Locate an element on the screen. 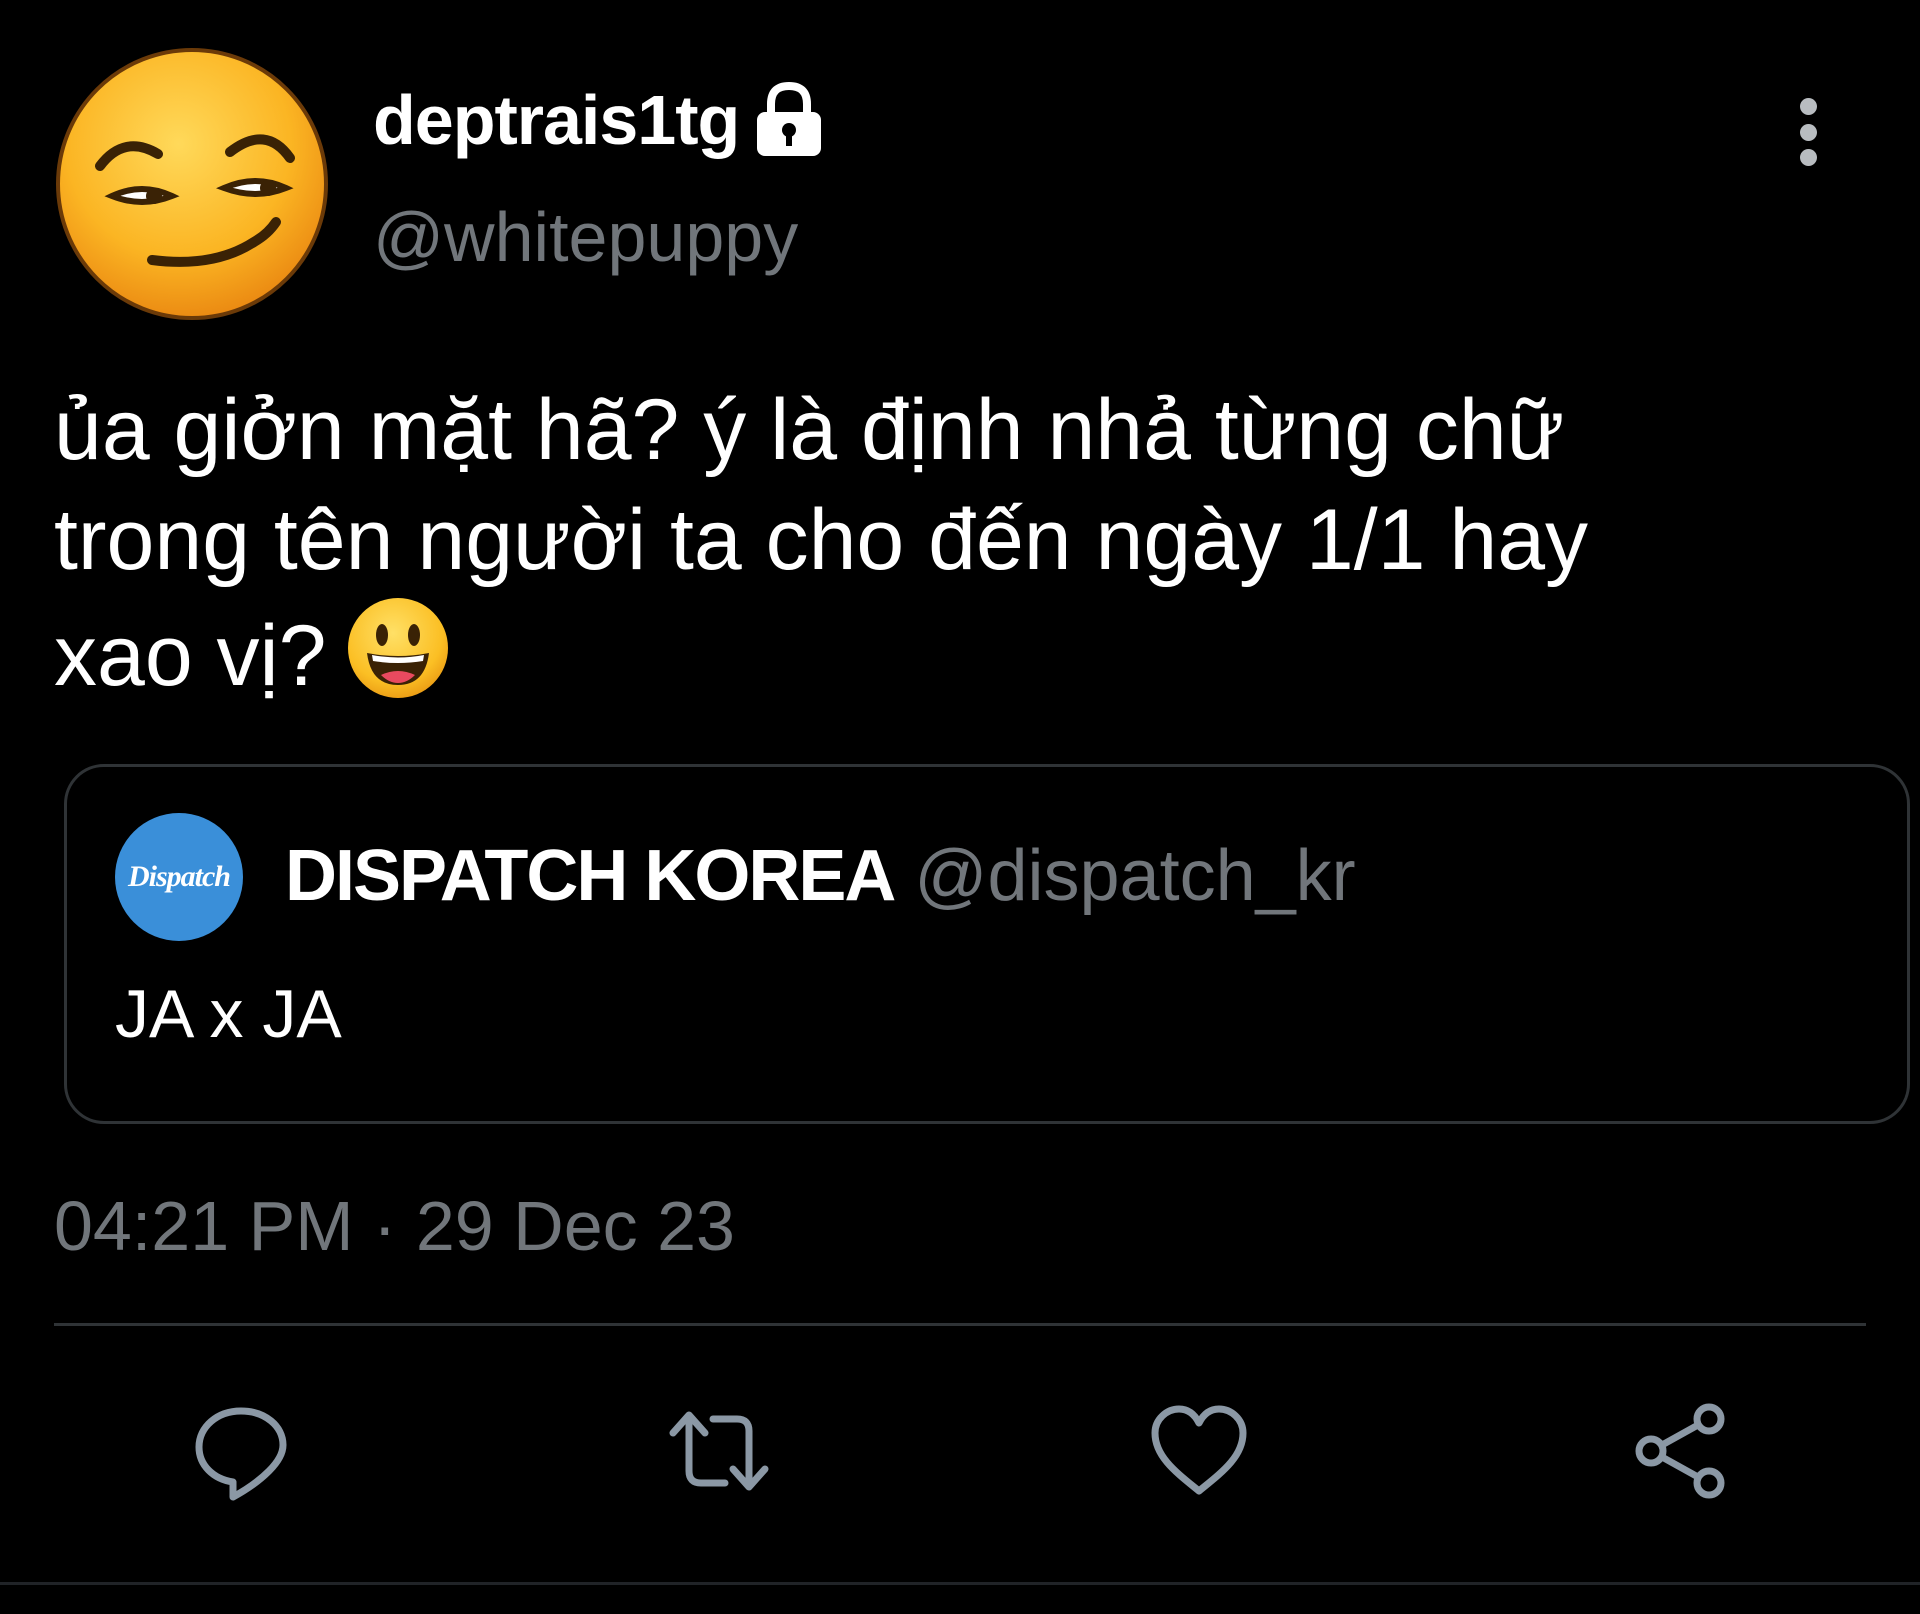  heart-icon is located at coordinates (1199, 1450).